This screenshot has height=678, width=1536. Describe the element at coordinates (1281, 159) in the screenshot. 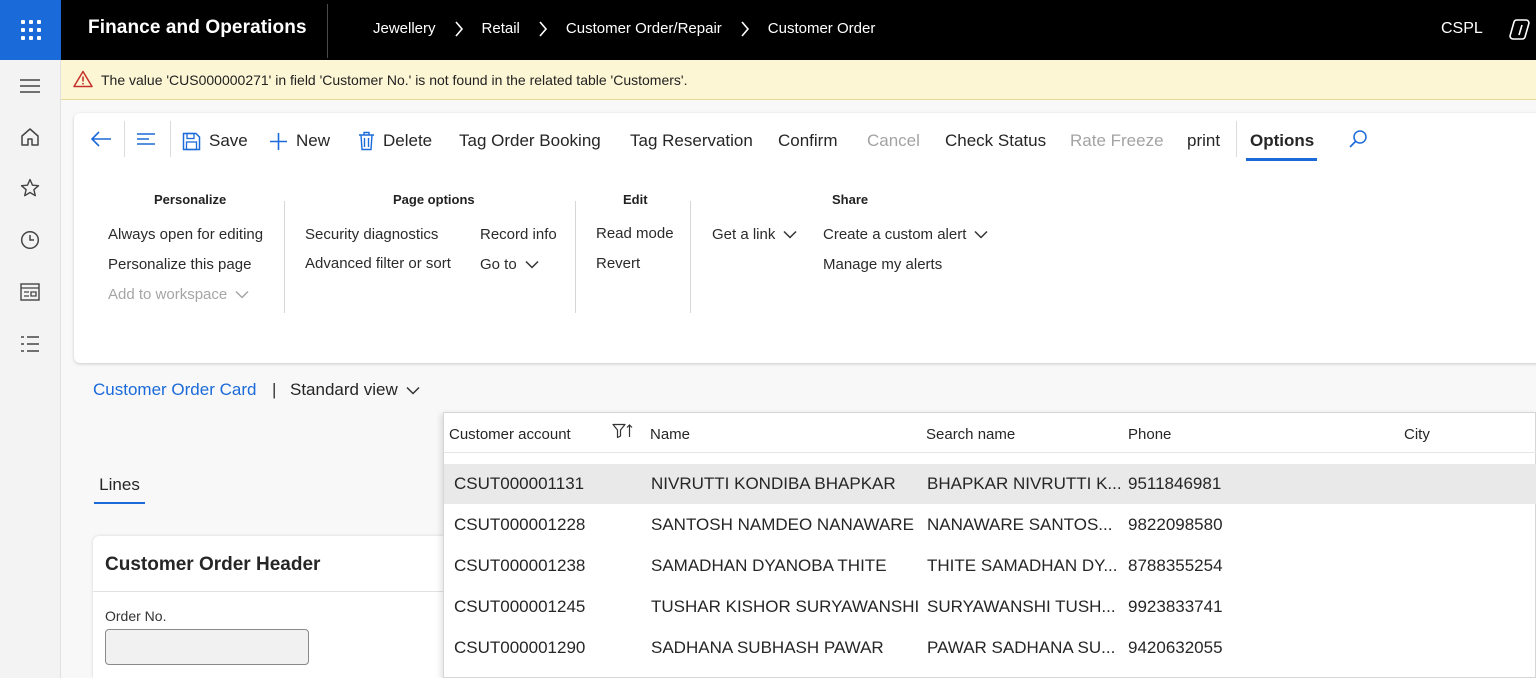

I see `options-tab-indicator` at that location.